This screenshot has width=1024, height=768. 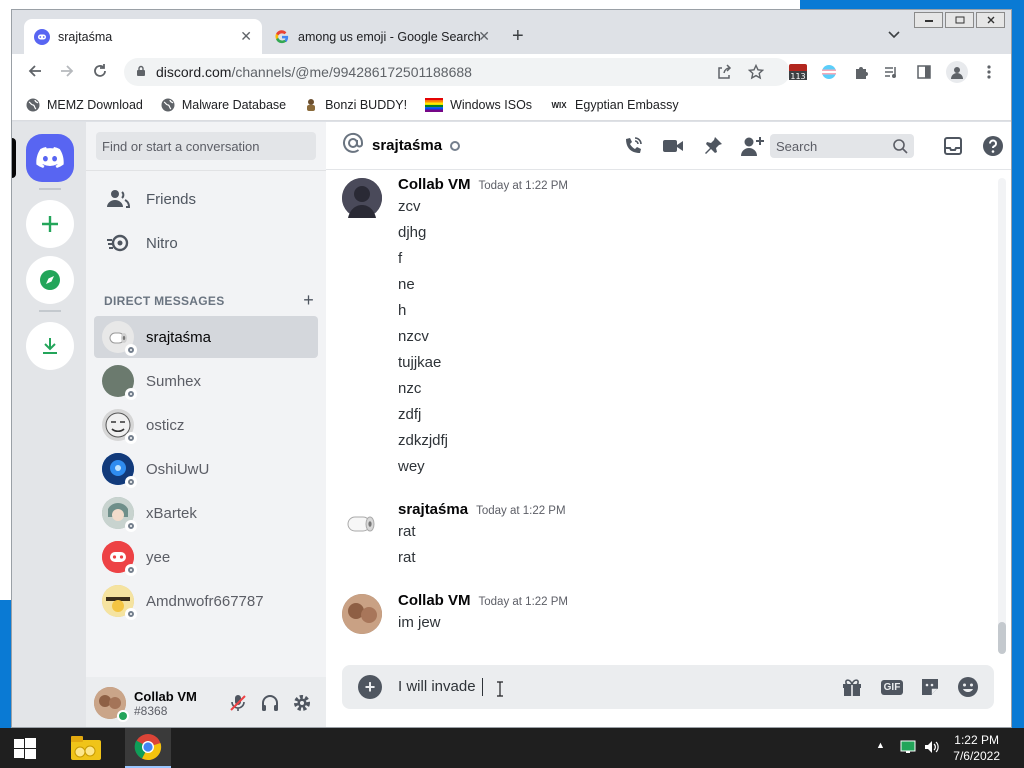 I want to click on plus-icon, so click(x=50, y=224).